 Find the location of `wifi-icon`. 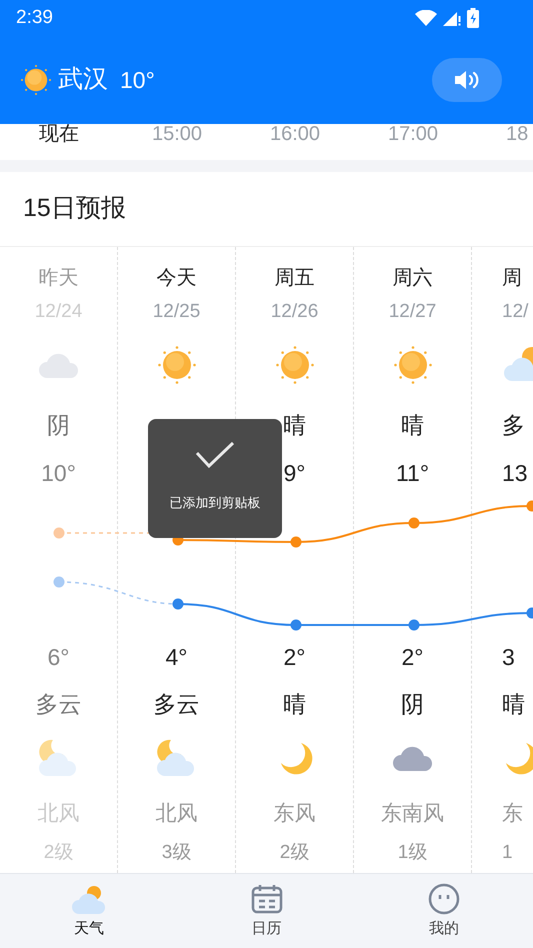

wifi-icon is located at coordinates (426, 18).